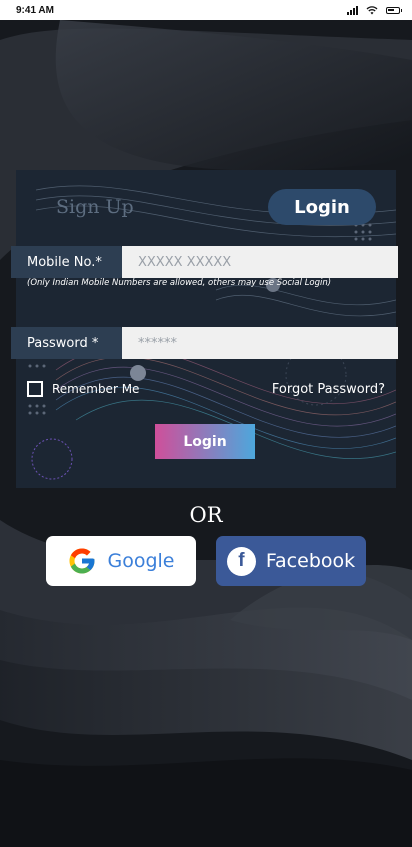  Describe the element at coordinates (394, 10) in the screenshot. I see `battery-icon` at that location.